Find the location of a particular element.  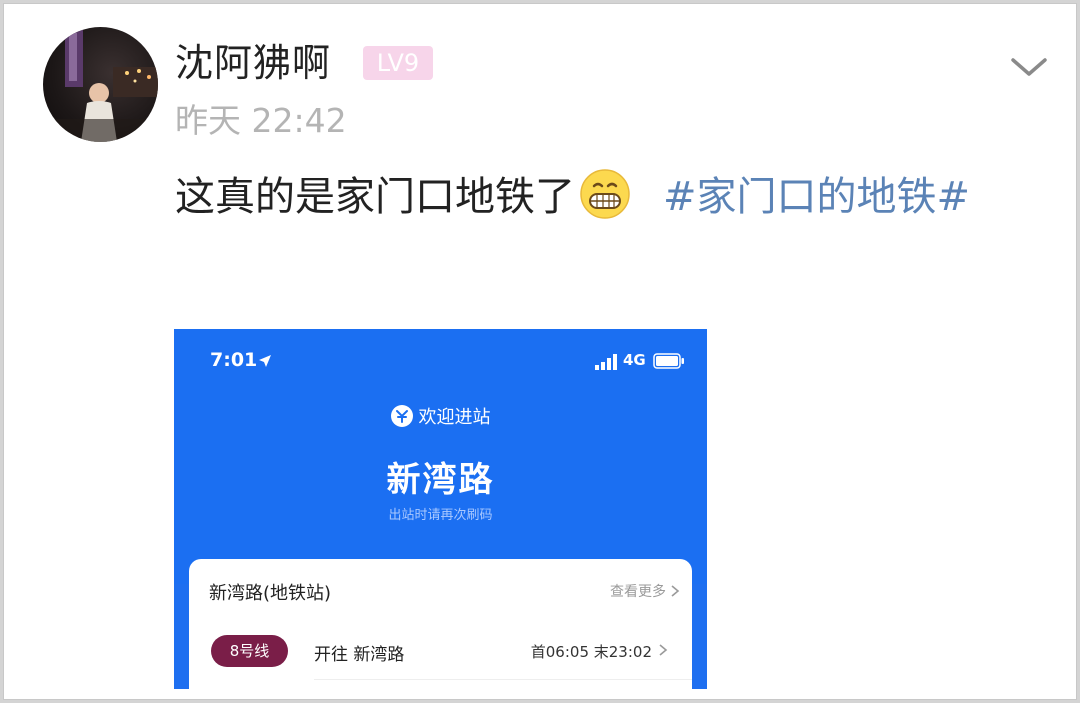

username: 沈阿狒啊 is located at coordinates (253, 63).